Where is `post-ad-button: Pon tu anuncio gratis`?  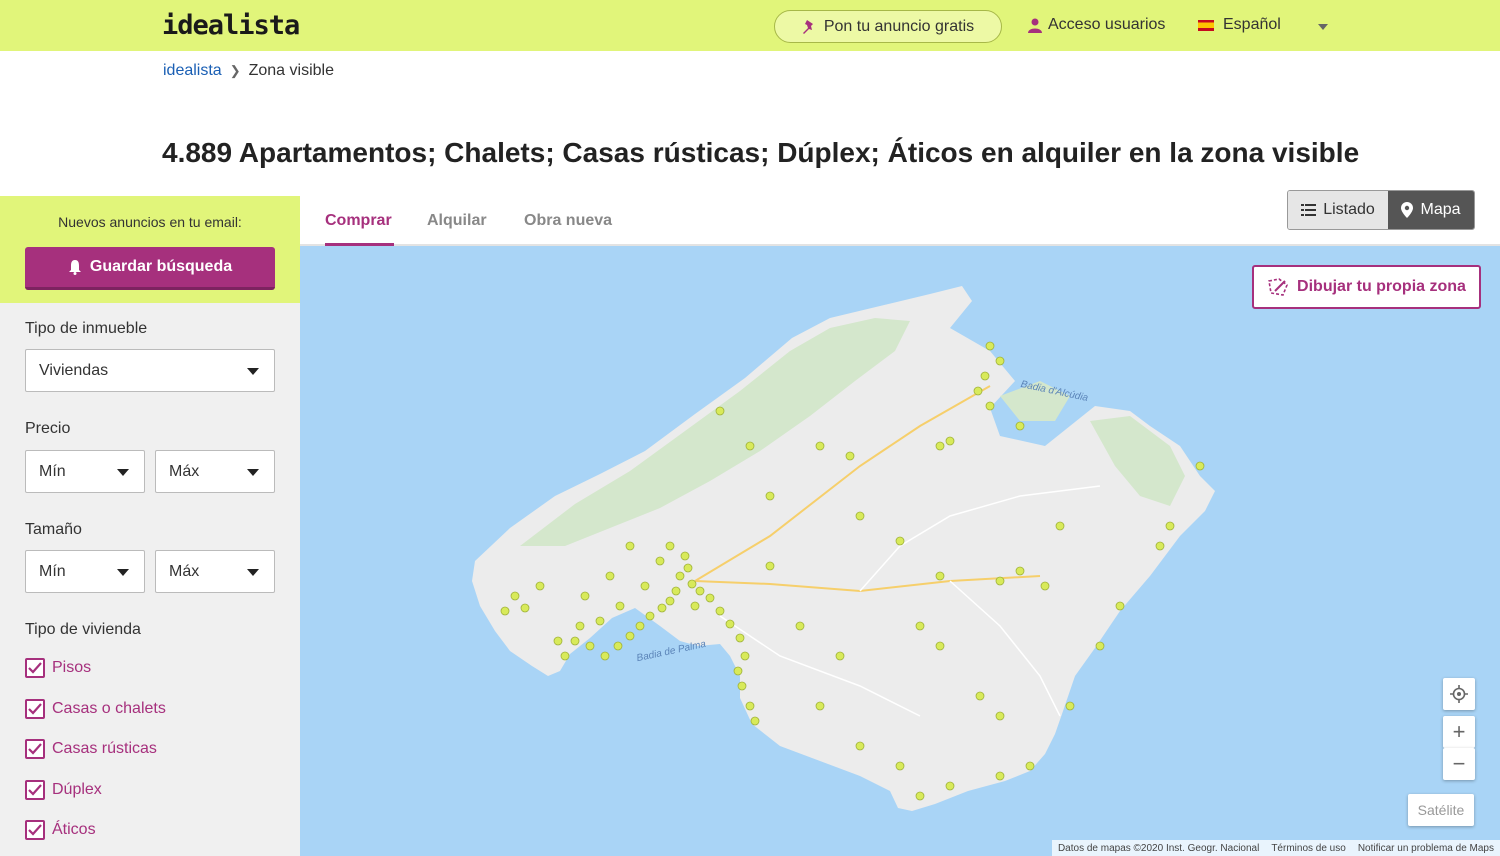
post-ad-button: Pon tu anuncio gratis is located at coordinates (888, 26).